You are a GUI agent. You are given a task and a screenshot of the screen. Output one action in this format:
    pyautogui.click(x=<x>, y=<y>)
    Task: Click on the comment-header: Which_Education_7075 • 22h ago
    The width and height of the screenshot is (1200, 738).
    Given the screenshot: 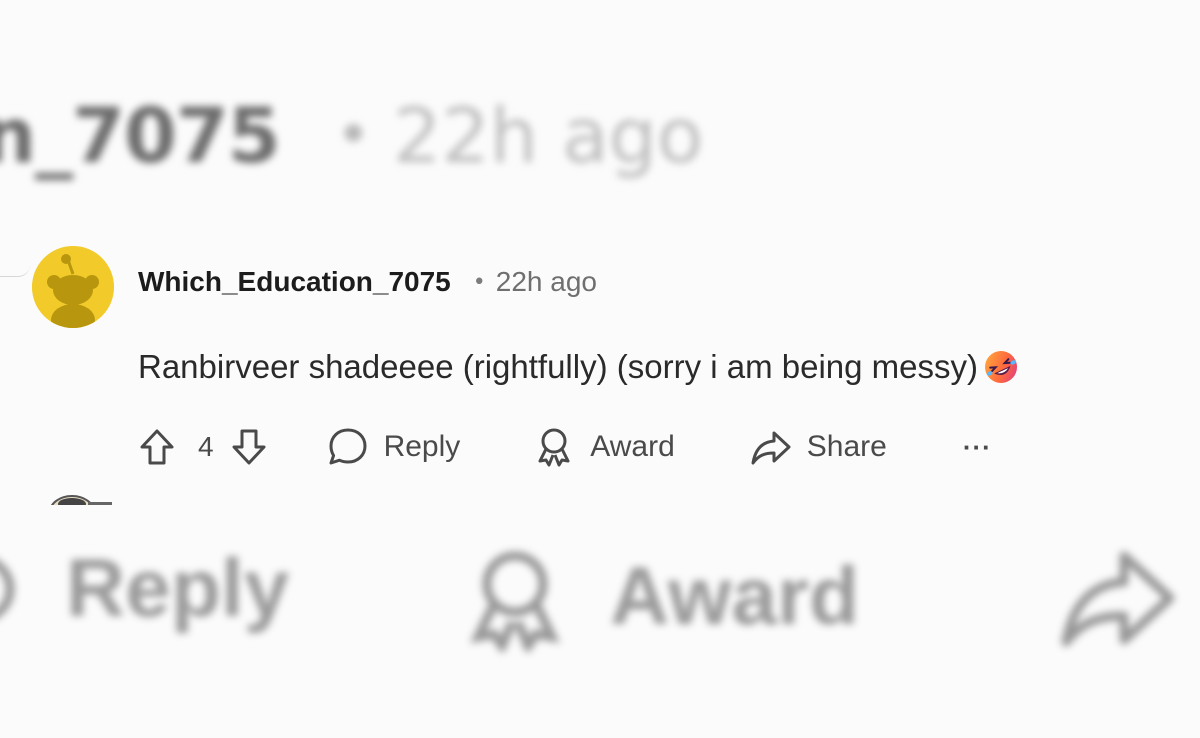 What is the action you would take?
    pyautogui.click(x=367, y=282)
    